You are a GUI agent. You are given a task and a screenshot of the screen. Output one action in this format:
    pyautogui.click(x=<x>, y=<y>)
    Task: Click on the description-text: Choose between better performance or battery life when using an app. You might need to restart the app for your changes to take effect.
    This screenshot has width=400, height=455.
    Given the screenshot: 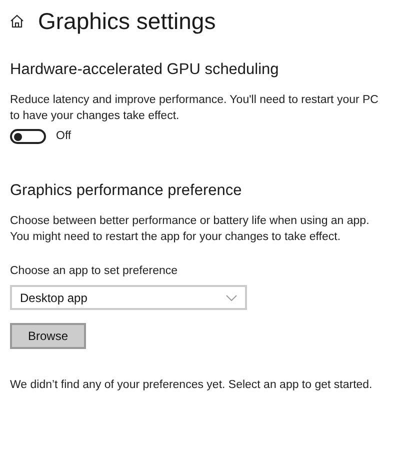 What is the action you would take?
    pyautogui.click(x=190, y=230)
    